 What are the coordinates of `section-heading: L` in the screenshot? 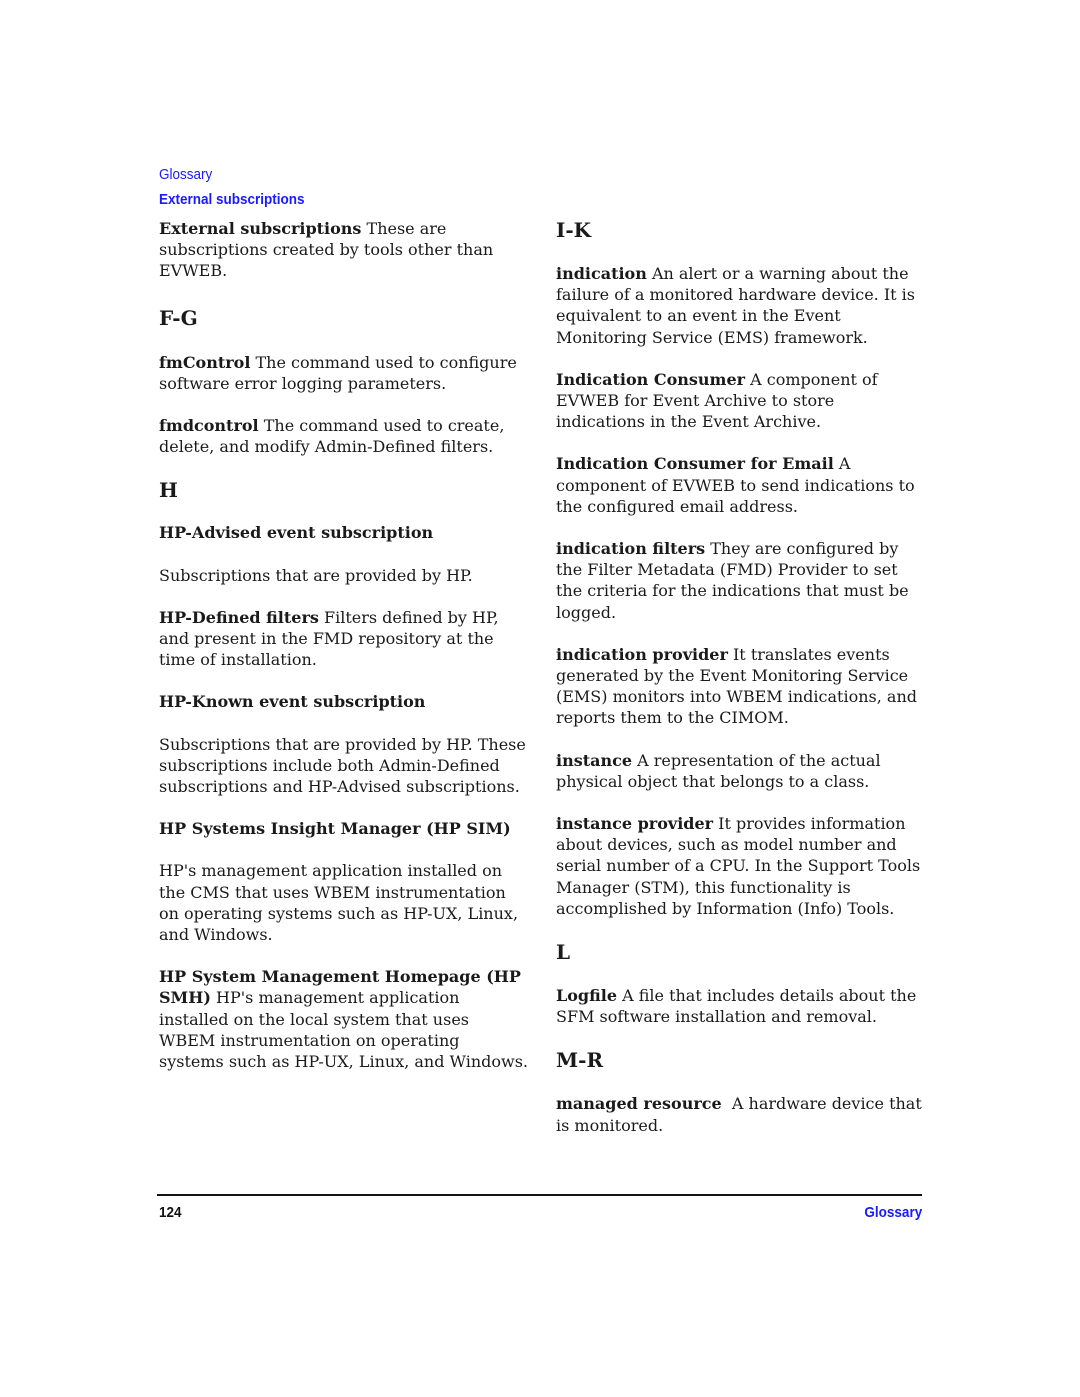 It's located at (563, 952).